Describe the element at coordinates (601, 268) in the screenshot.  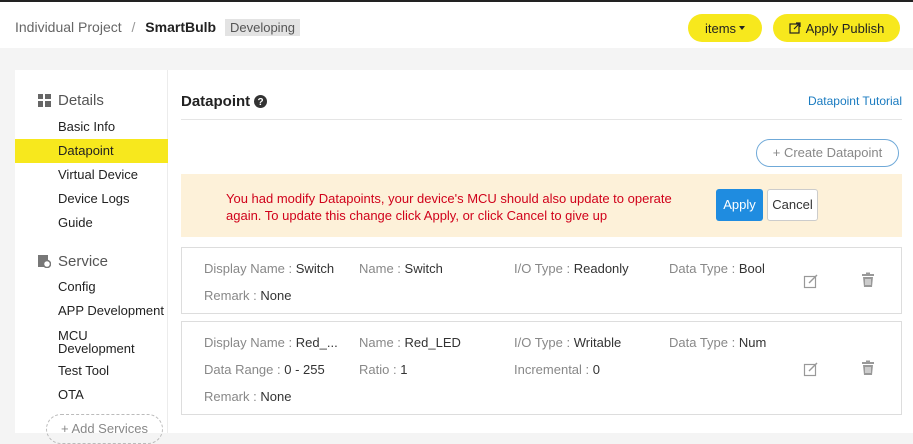
I see `field-value: Readonly` at that location.